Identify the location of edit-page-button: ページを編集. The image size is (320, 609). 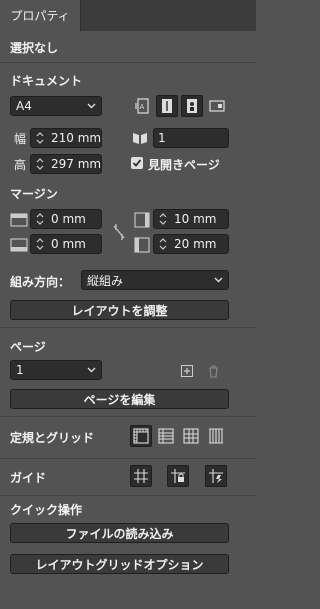
(119, 399).